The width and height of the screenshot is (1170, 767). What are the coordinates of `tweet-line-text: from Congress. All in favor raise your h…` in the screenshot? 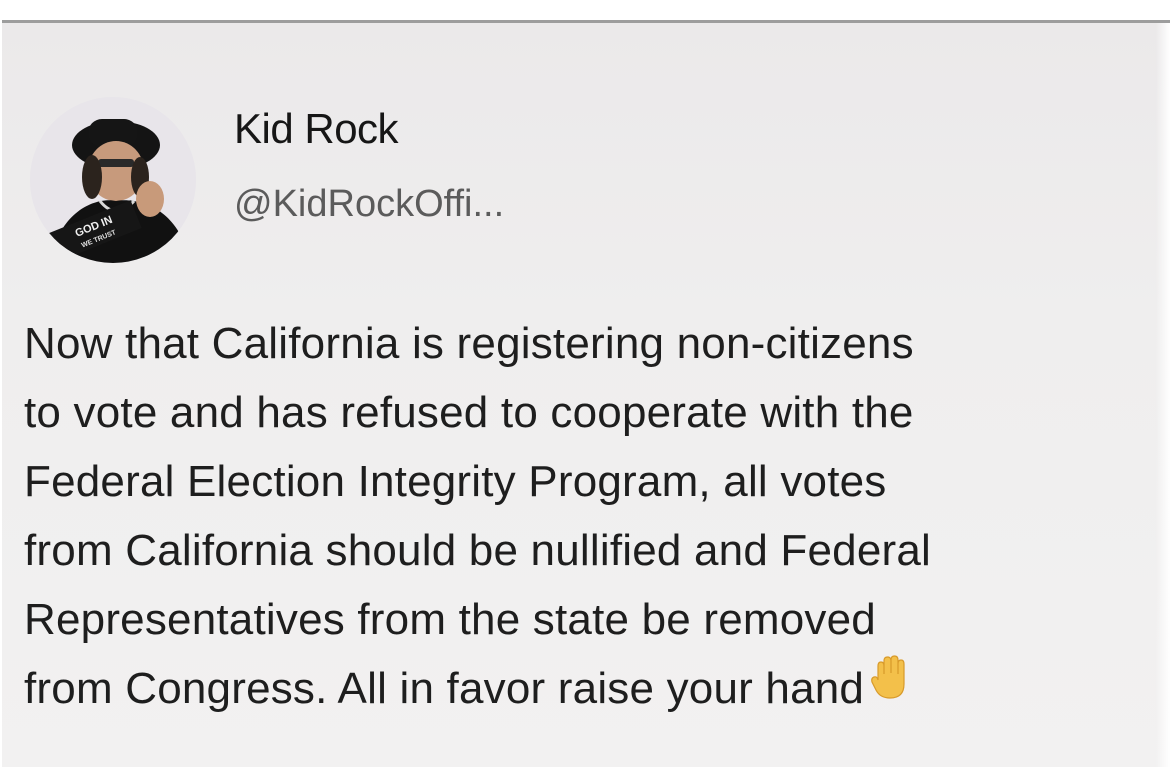 It's located at (444, 688).